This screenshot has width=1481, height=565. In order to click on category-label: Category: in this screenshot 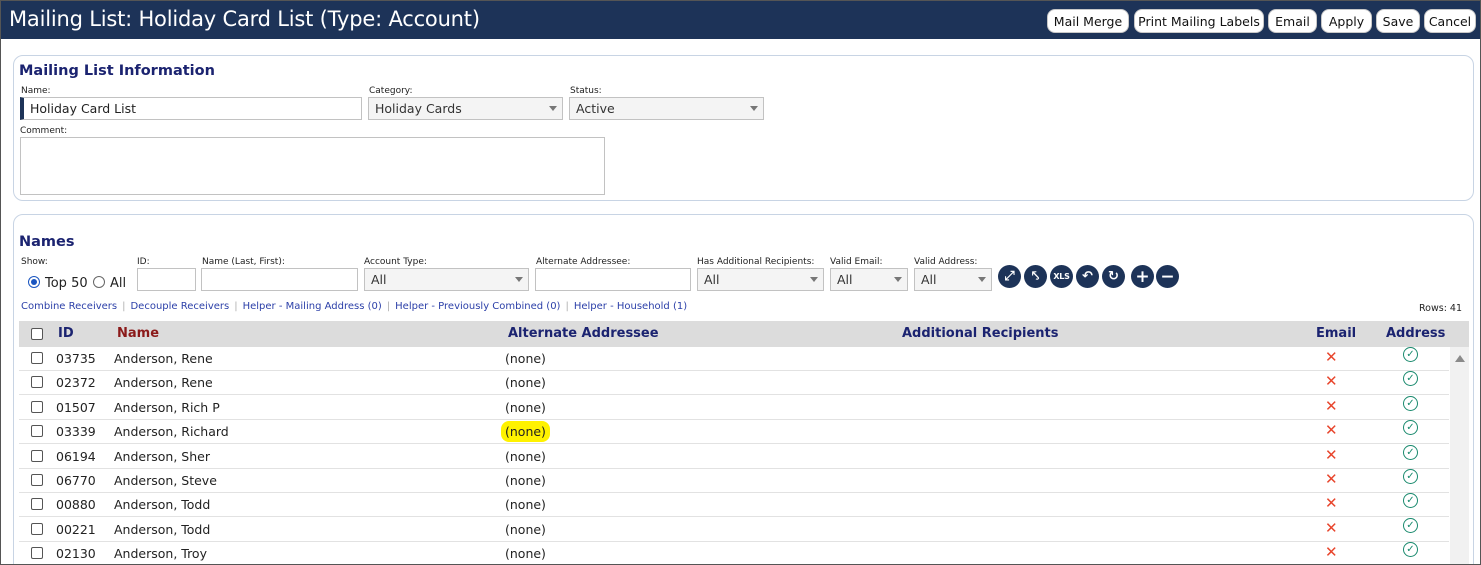, I will do `click(391, 91)`.